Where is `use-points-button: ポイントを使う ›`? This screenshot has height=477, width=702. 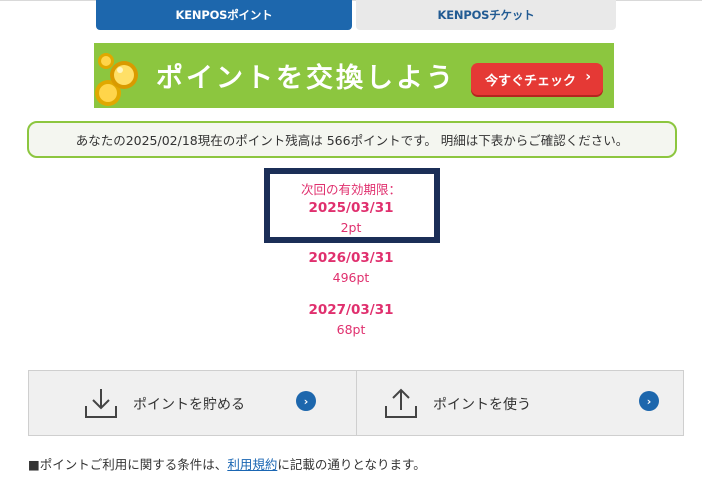 use-points-button: ポイントを使う › is located at coordinates (519, 403).